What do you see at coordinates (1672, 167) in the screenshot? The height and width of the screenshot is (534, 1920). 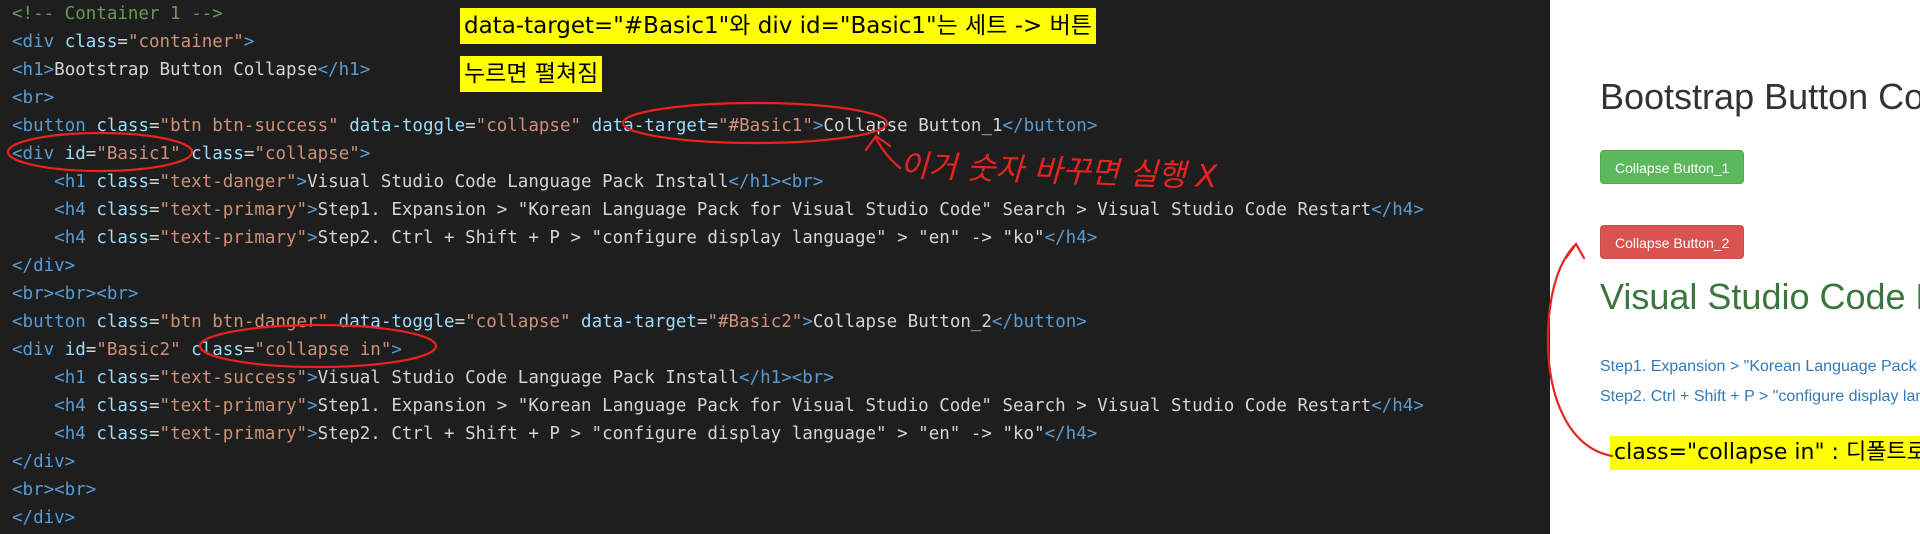 I see `collapse-button-1: Collapse Button_1` at bounding box center [1672, 167].